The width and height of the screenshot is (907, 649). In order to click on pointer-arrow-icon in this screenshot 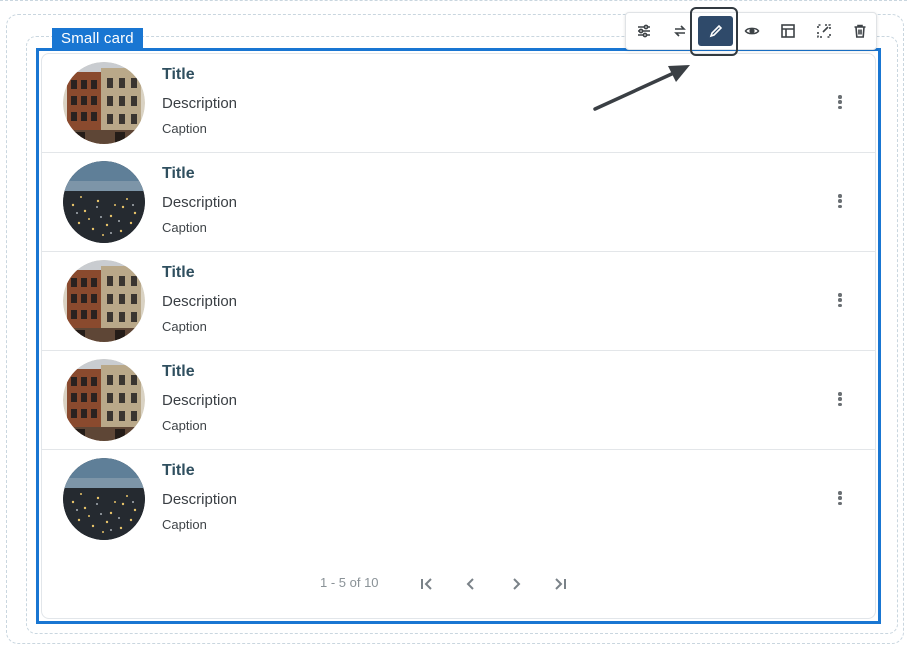, I will do `click(641, 88)`.